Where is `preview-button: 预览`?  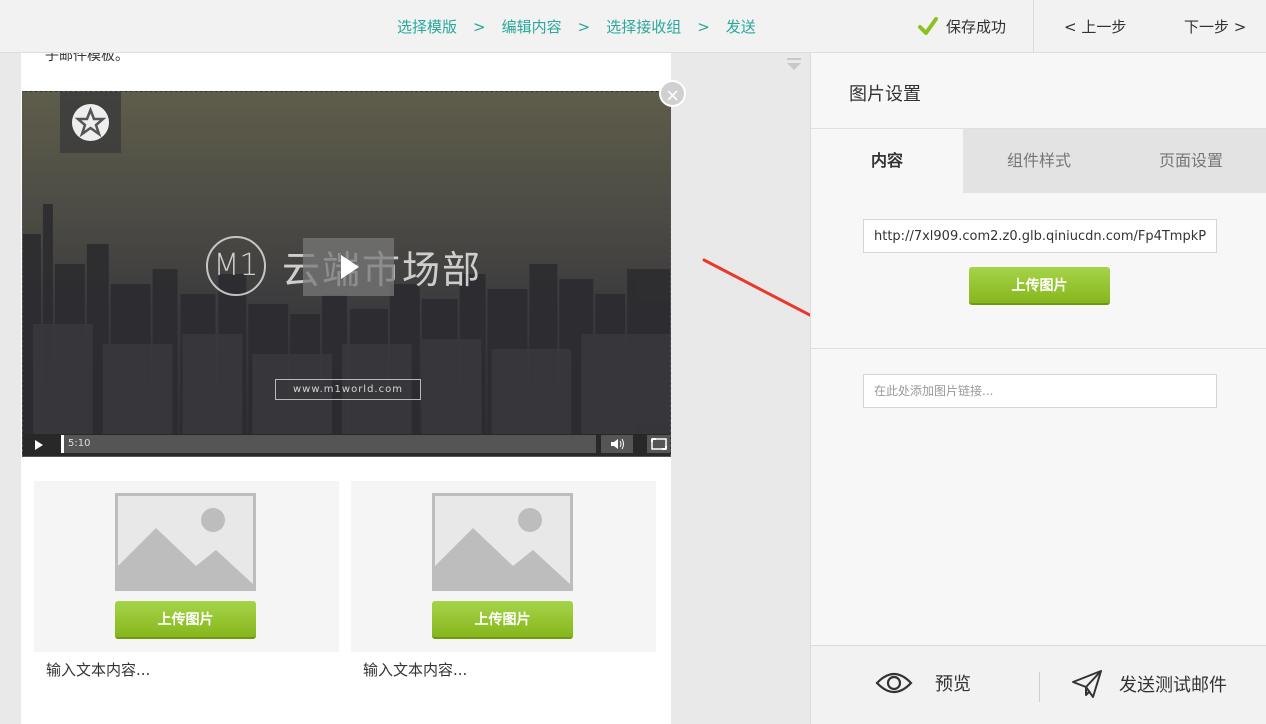 preview-button: 预览 is located at coordinates (923, 688).